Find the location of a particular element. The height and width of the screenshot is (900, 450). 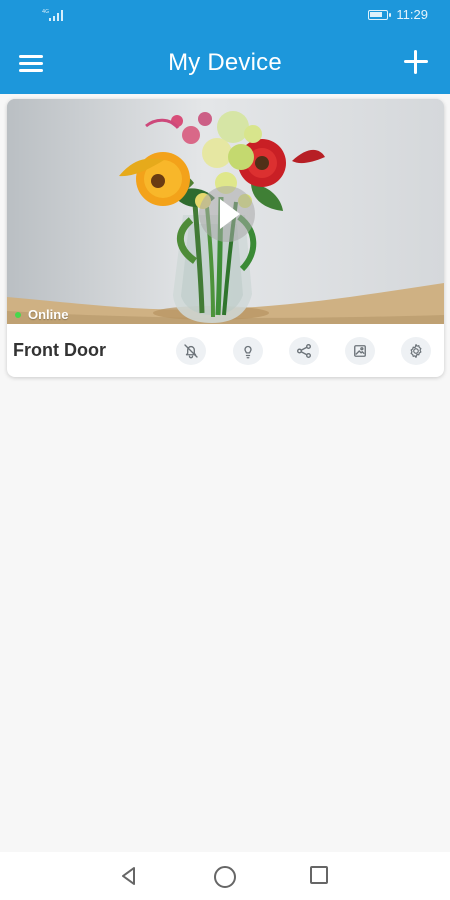

home-circle-icon is located at coordinates (225, 877).